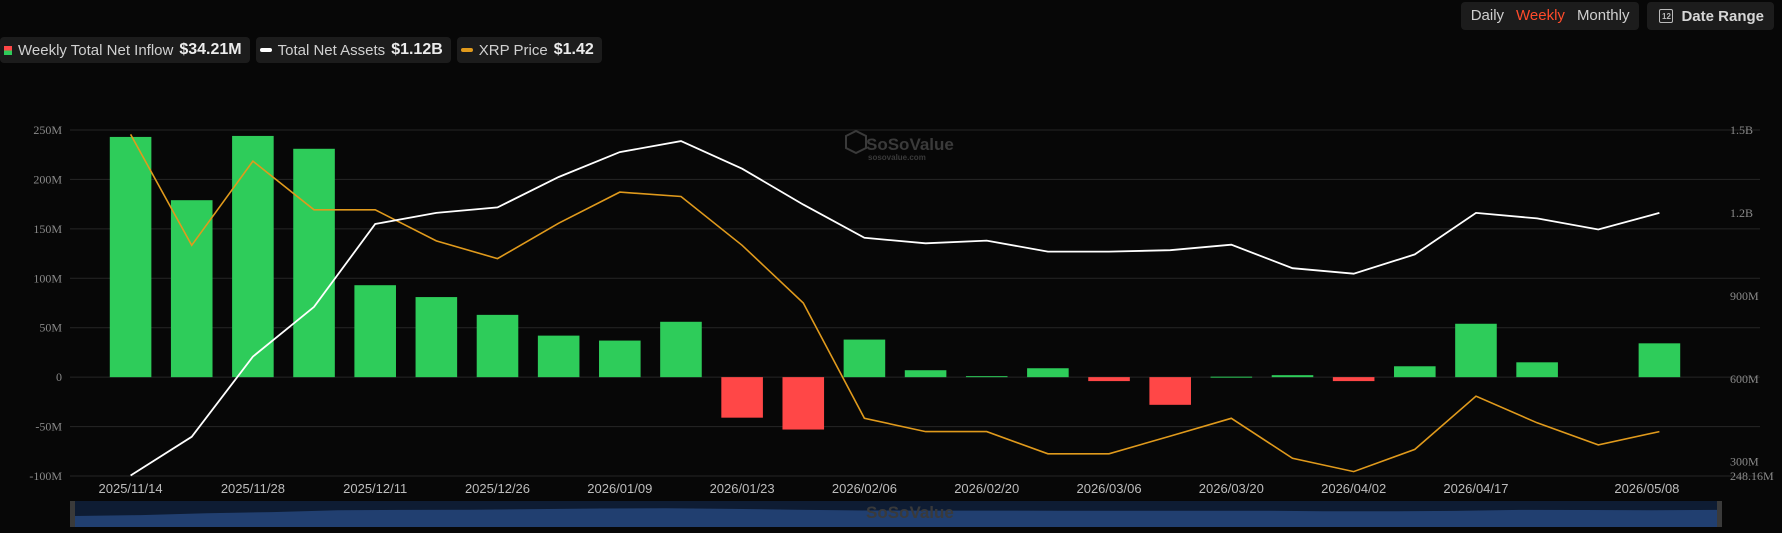 The image size is (1782, 533). Describe the element at coordinates (864, 488) in the screenshot. I see `x-axis-tick: 2026/02/06` at that location.